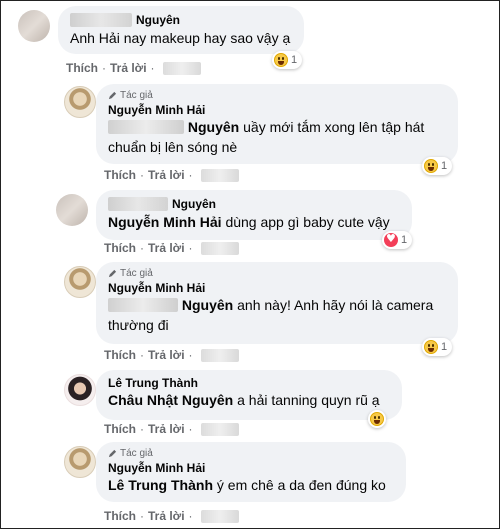 This screenshot has height=529, width=500. What do you see at coordinates (173, 147) in the screenshot?
I see `comment-text: chuẩn bị lên sóng nè` at bounding box center [173, 147].